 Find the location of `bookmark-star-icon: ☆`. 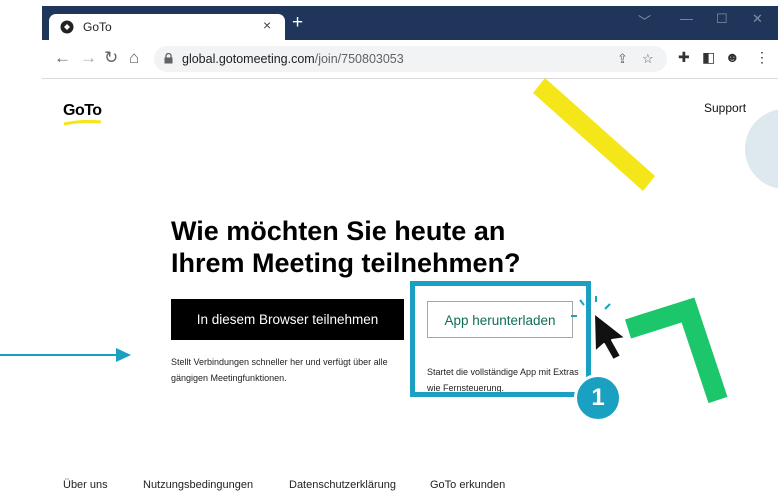

bookmark-star-icon: ☆ is located at coordinates (648, 59).